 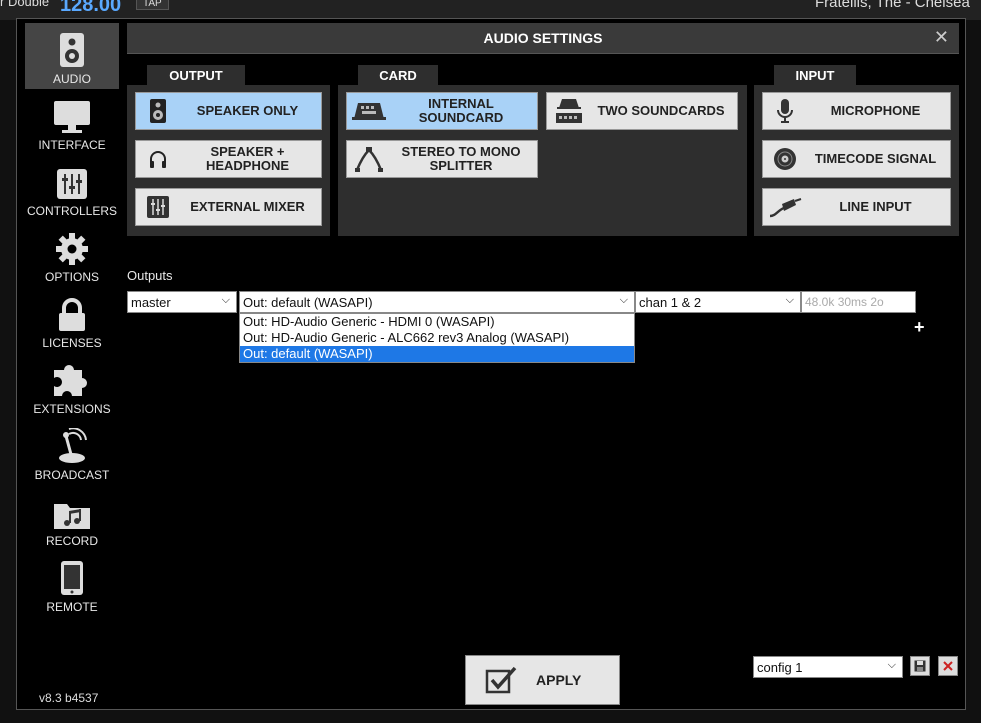 I want to click on internal-soundcard-icon, so click(x=369, y=111).